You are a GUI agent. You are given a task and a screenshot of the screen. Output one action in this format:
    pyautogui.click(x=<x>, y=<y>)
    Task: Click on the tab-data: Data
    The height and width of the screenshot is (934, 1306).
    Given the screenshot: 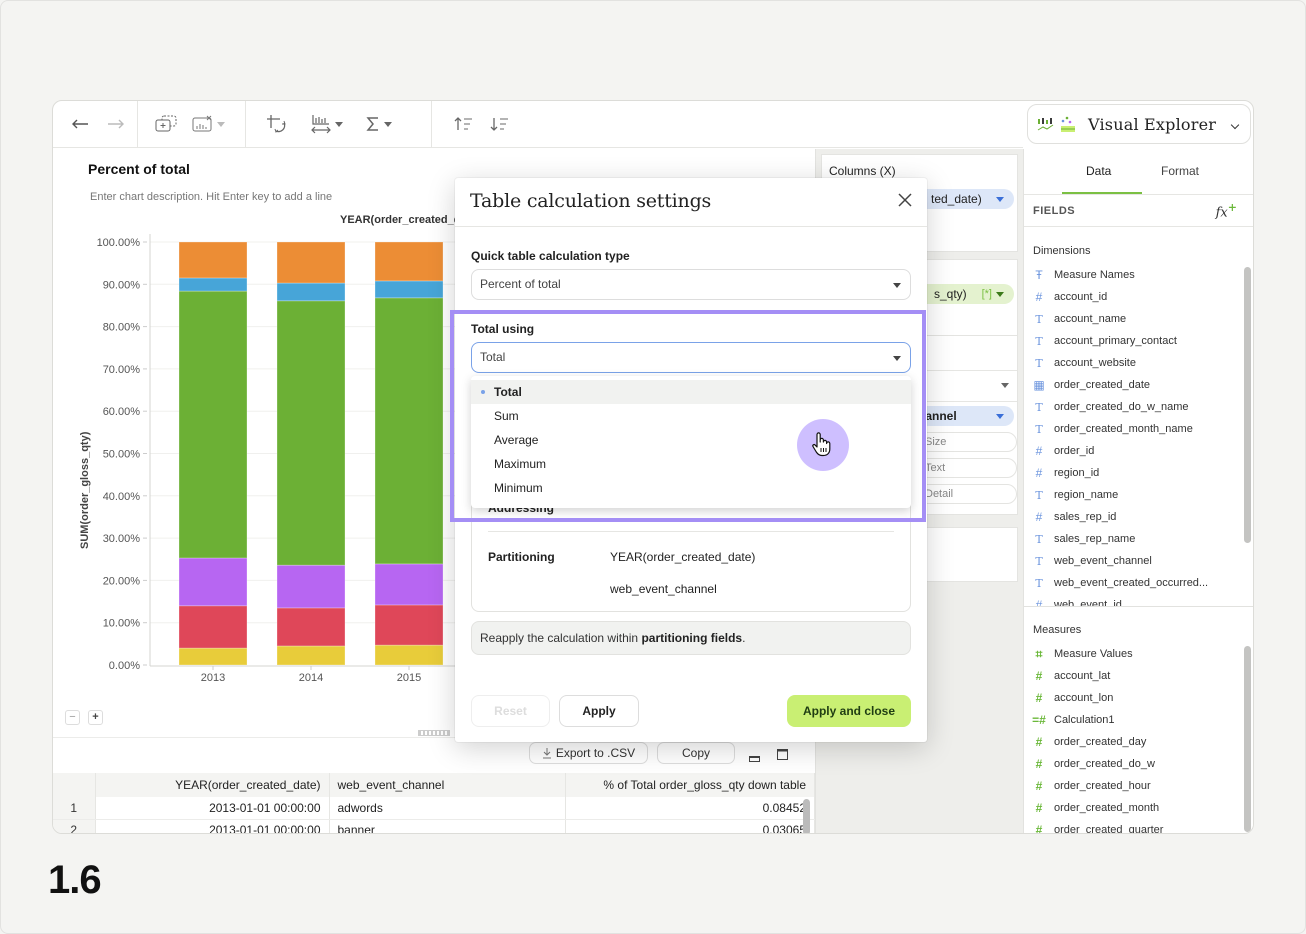 What is the action you would take?
    pyautogui.click(x=1098, y=171)
    